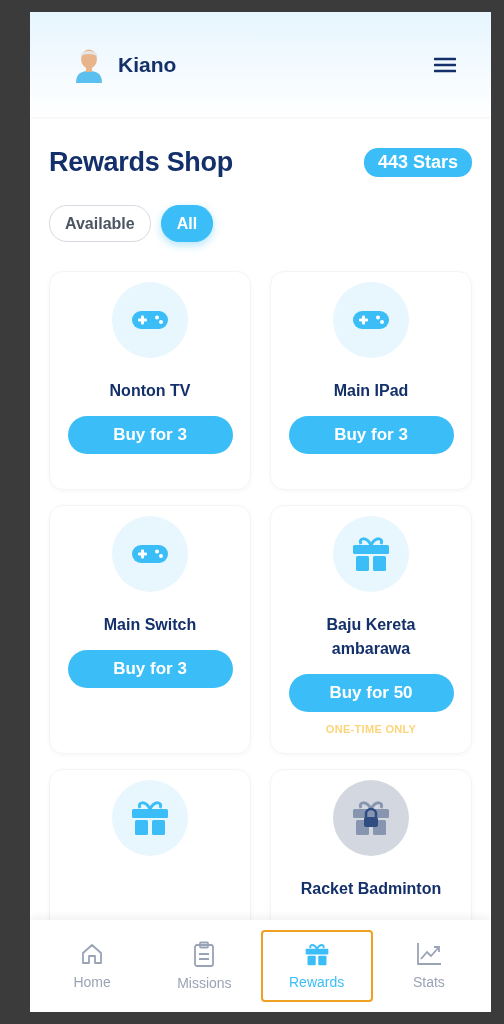  Describe the element at coordinates (150, 625) in the screenshot. I see `reward-name: Main Switch` at that location.